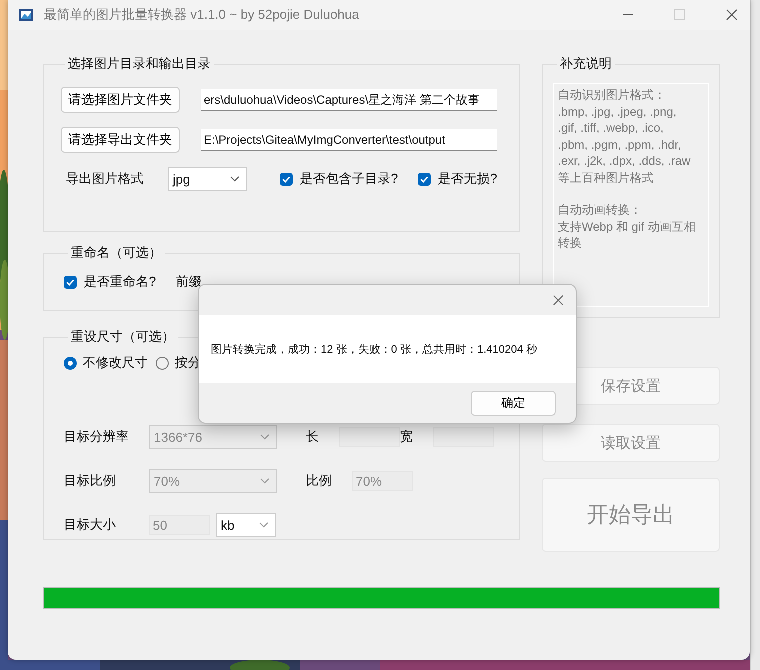 The height and width of the screenshot is (670, 760). What do you see at coordinates (120, 282) in the screenshot?
I see `checkbox-label: 是否重命名?` at bounding box center [120, 282].